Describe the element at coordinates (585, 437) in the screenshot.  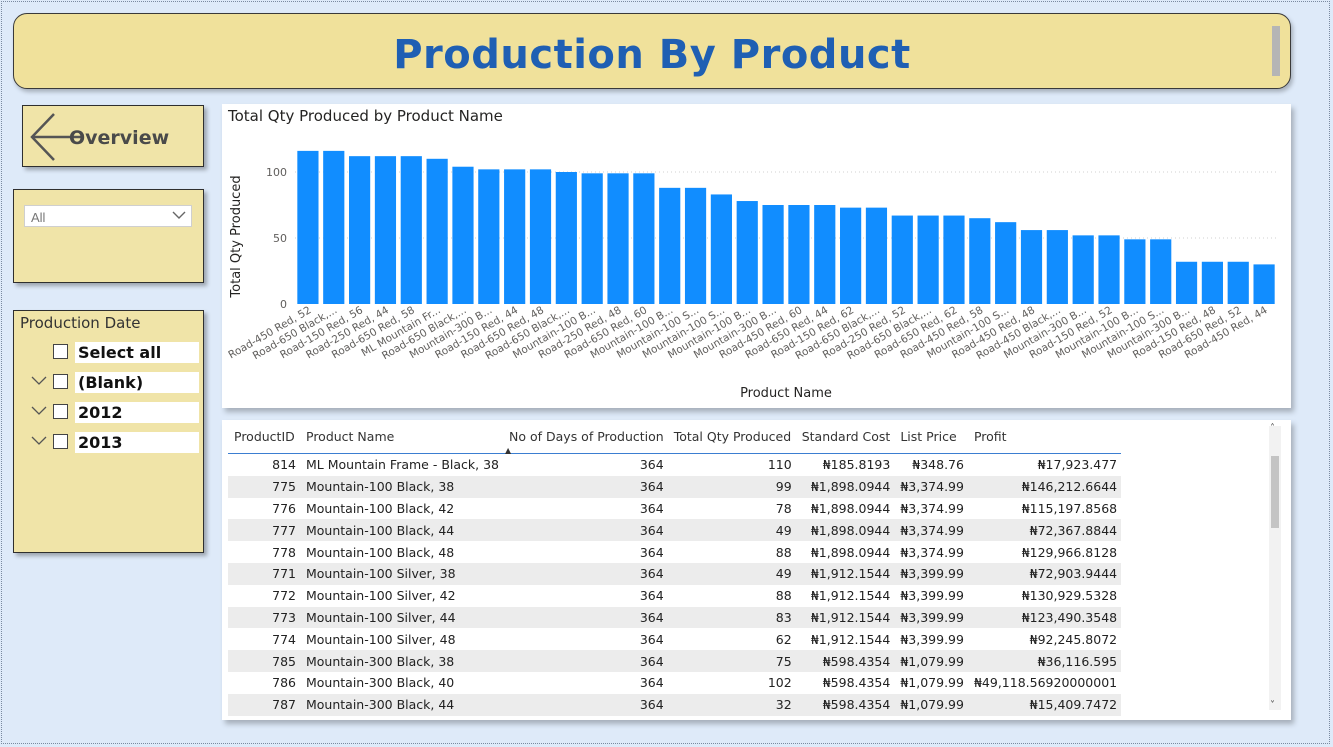
I see `column-header-days-of-production: No of Days of Production ▲` at that location.